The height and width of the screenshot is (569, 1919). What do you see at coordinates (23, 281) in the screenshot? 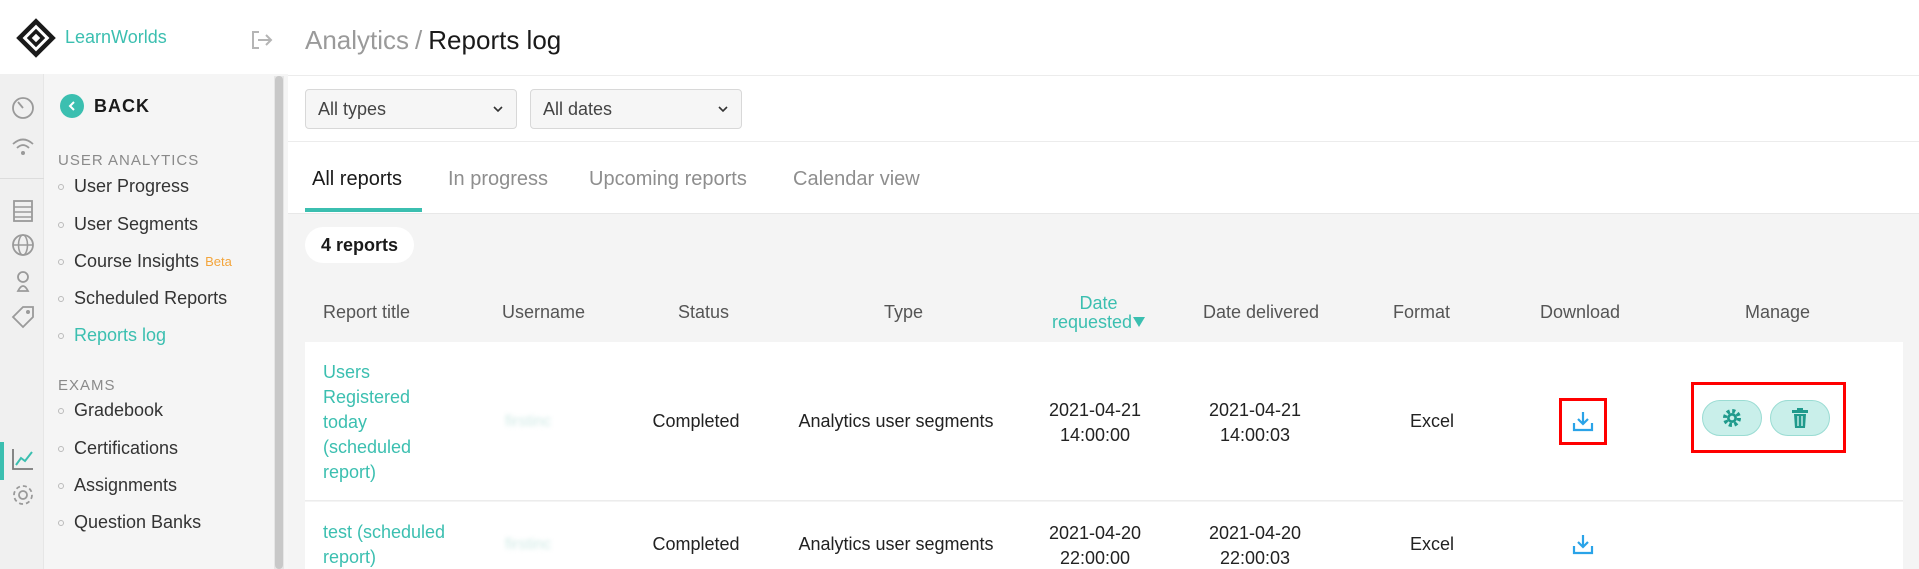
I see `user-badge-icon` at bounding box center [23, 281].